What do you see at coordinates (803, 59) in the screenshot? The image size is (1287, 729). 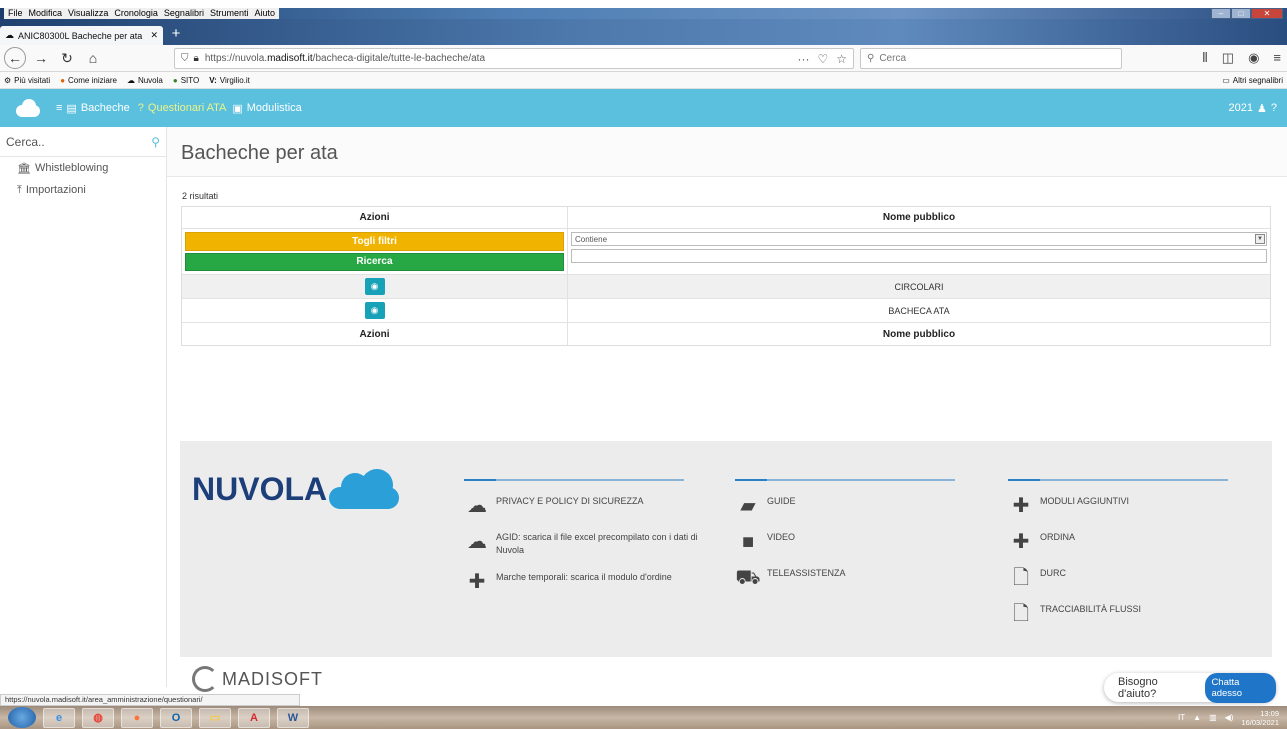 I see `more-icon: ···` at bounding box center [803, 59].